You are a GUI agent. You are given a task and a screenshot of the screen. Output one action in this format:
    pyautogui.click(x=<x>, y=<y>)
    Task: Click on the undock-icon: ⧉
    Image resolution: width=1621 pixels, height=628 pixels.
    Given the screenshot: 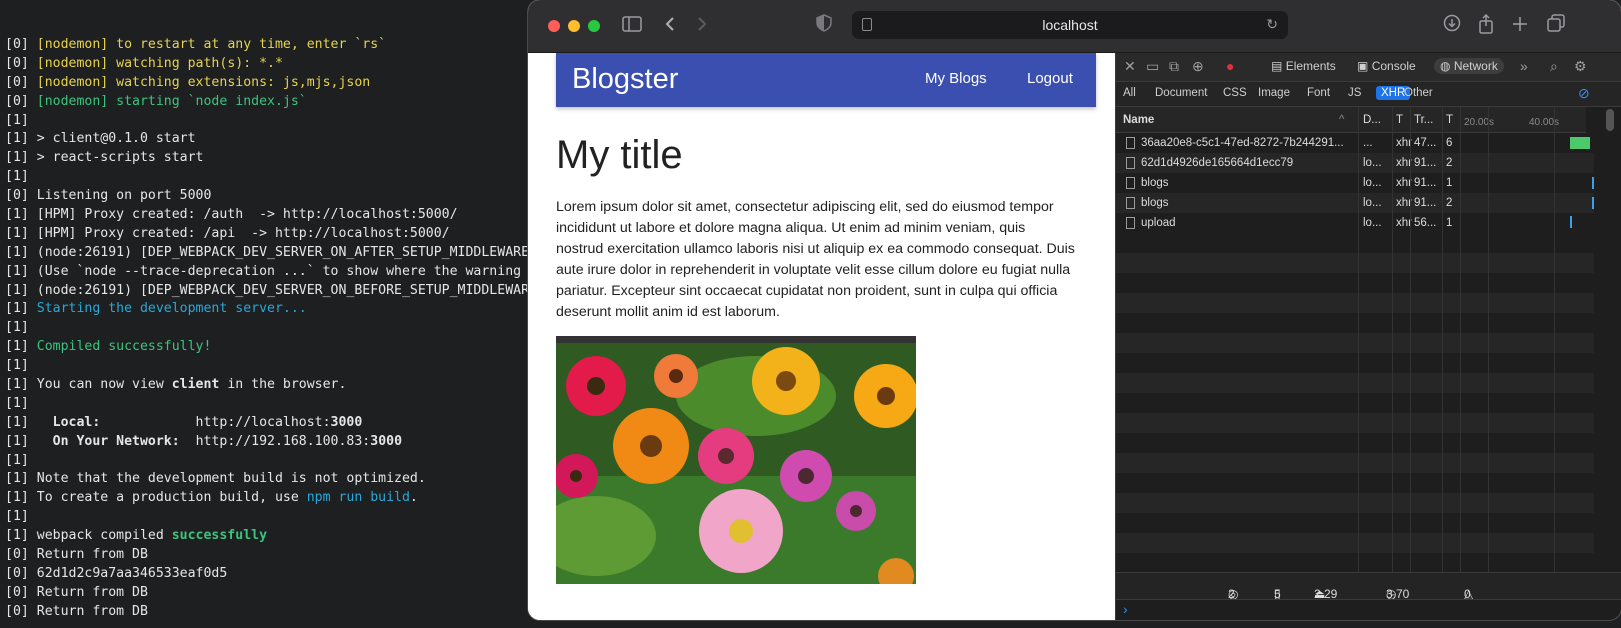 What is the action you would take?
    pyautogui.click(x=1174, y=66)
    